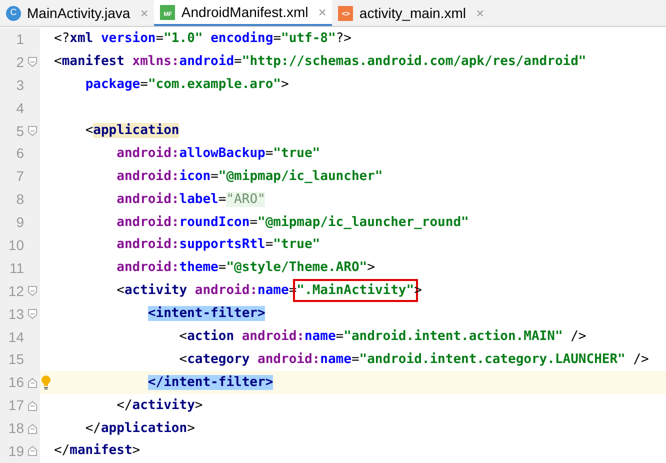  What do you see at coordinates (20, 62) in the screenshot?
I see `line-number: 2` at bounding box center [20, 62].